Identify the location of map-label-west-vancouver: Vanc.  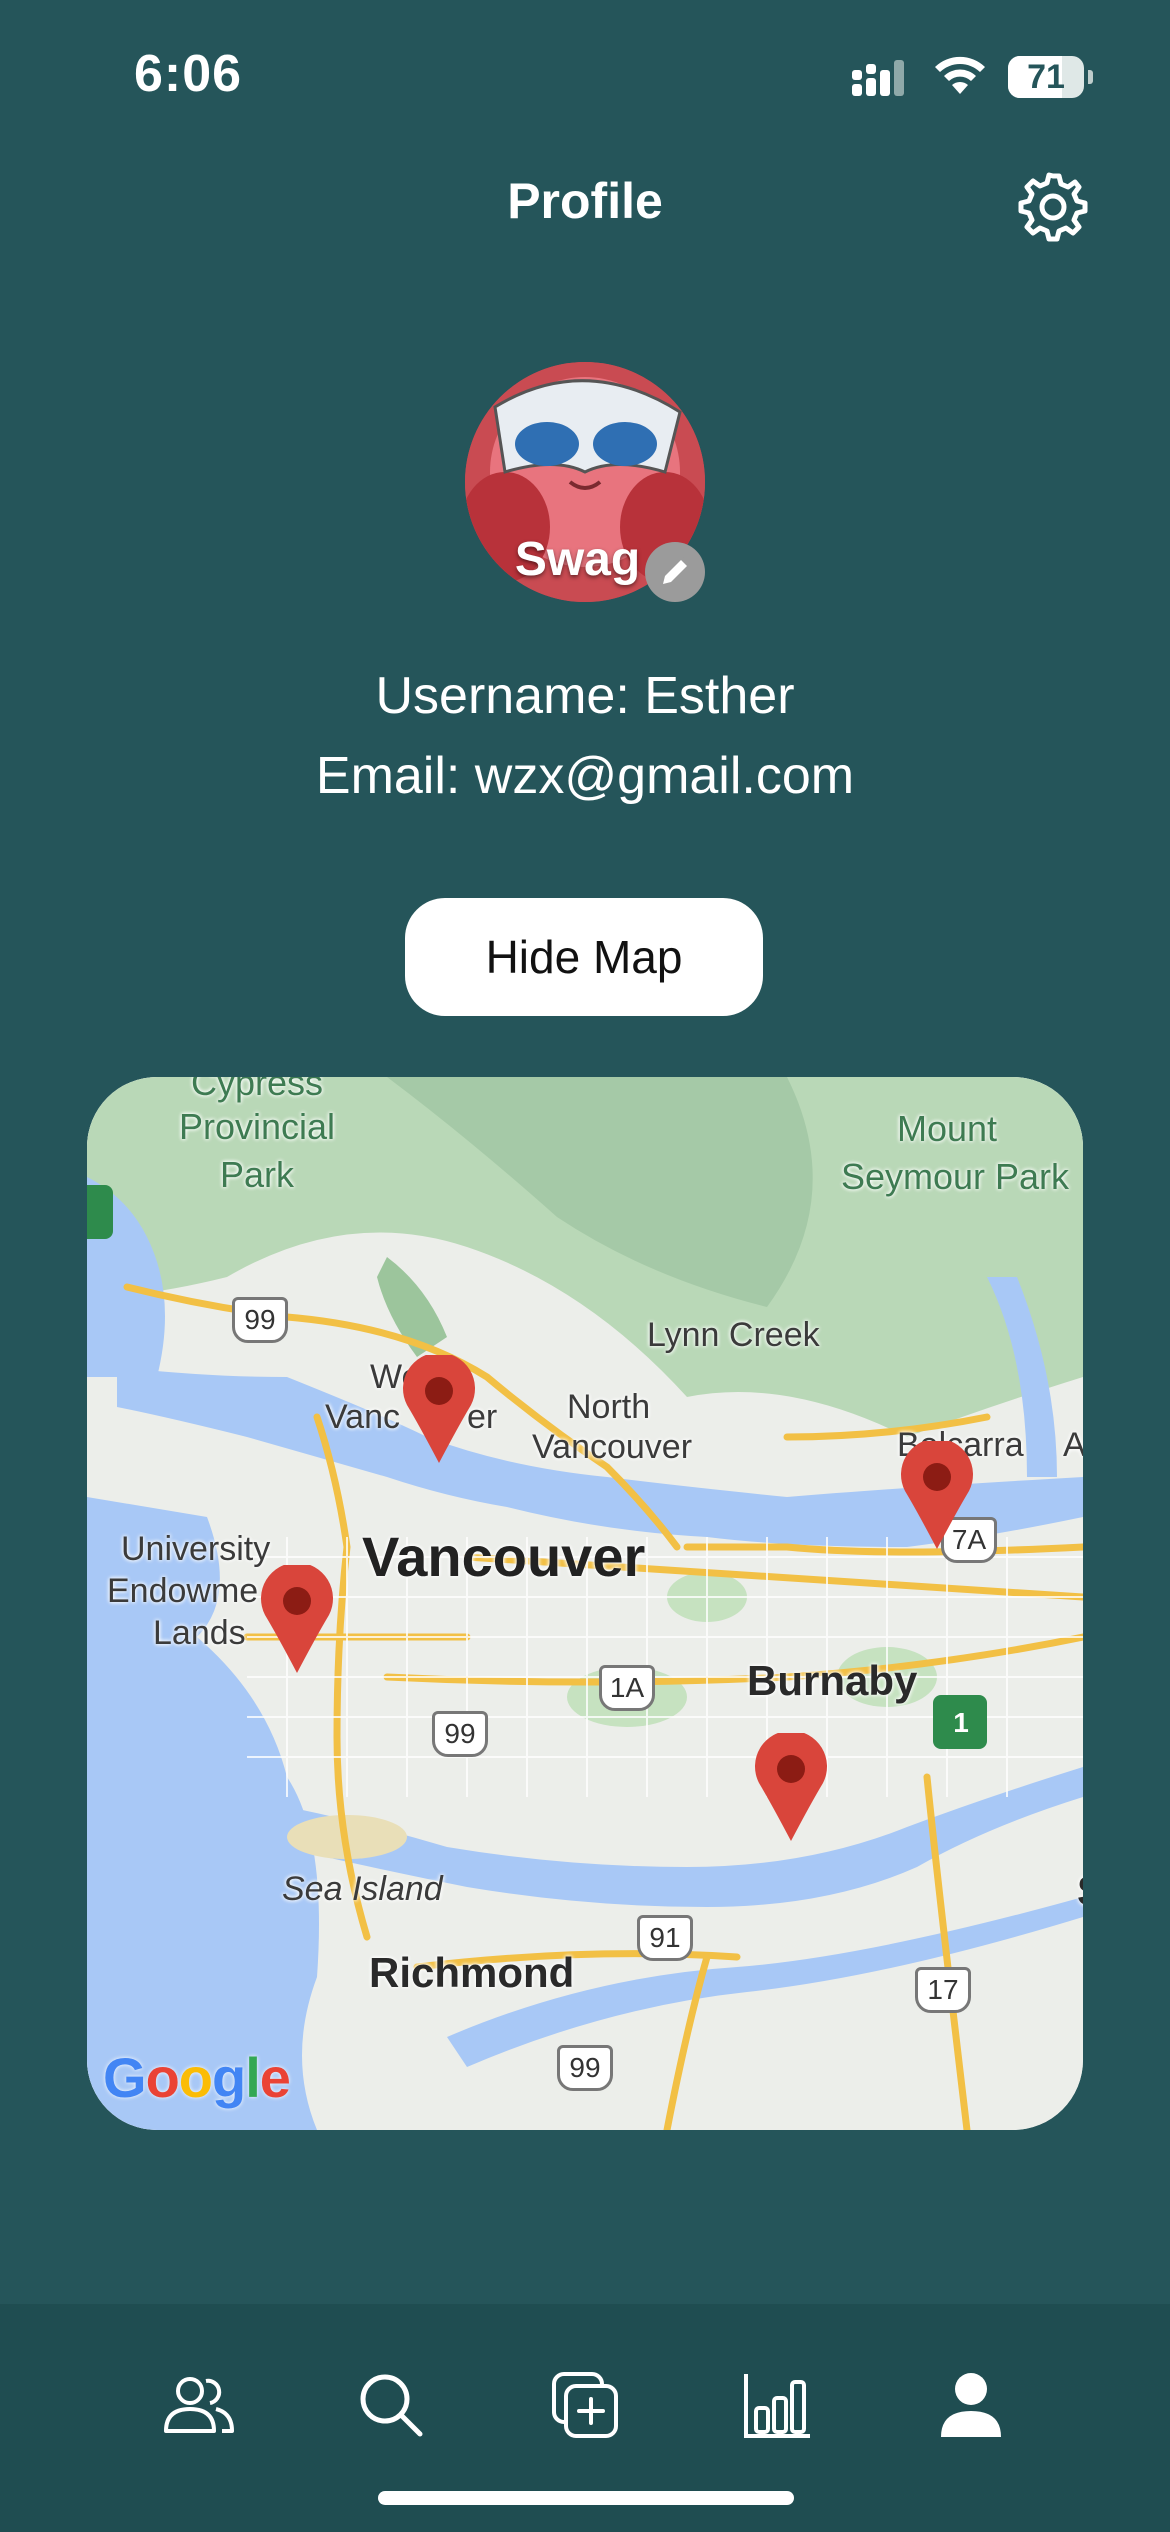
(362, 1417).